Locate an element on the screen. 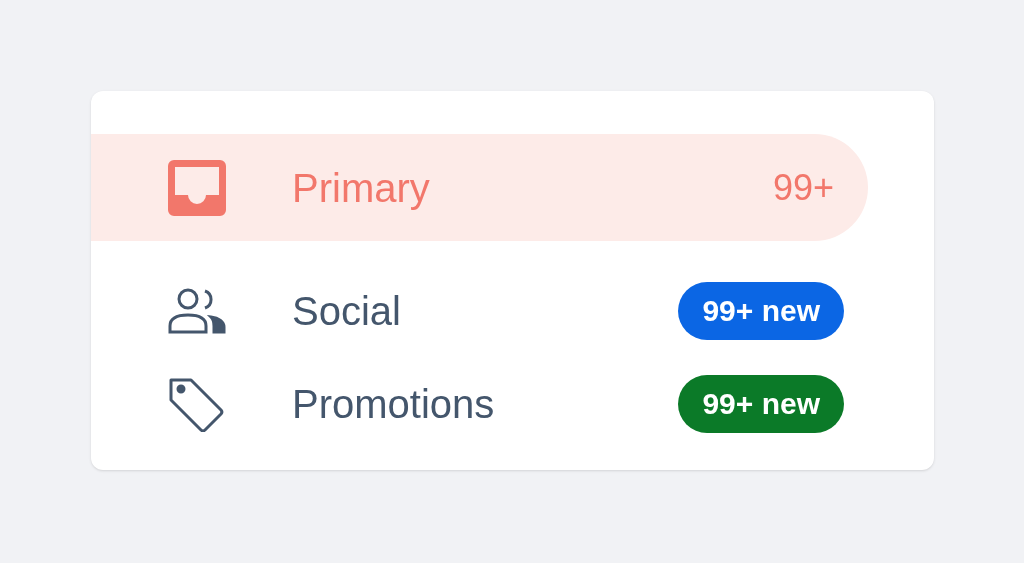 The image size is (1024, 563). people-icon is located at coordinates (197, 310).